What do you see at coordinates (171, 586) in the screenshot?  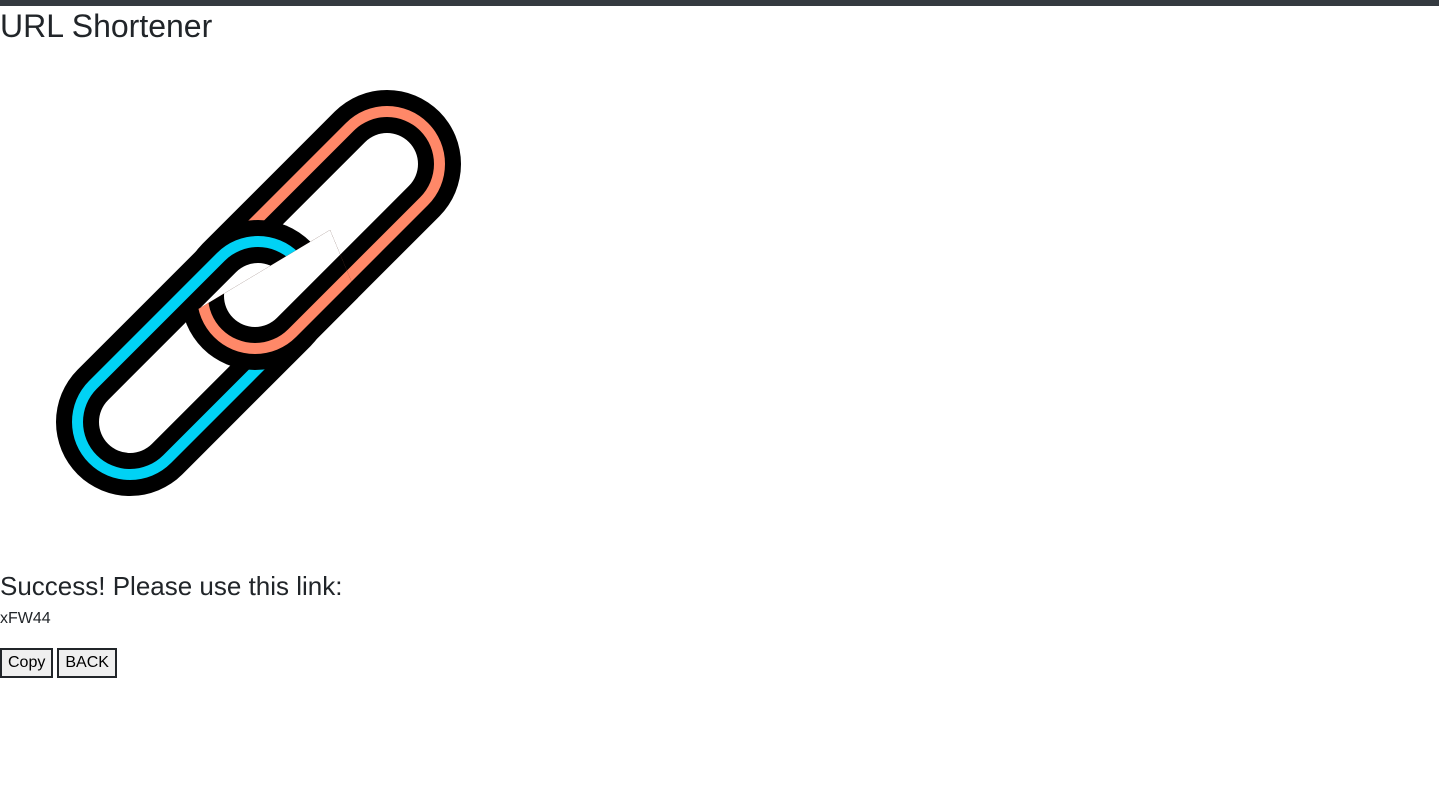 I see `success-heading: Success! Please use this link:` at bounding box center [171, 586].